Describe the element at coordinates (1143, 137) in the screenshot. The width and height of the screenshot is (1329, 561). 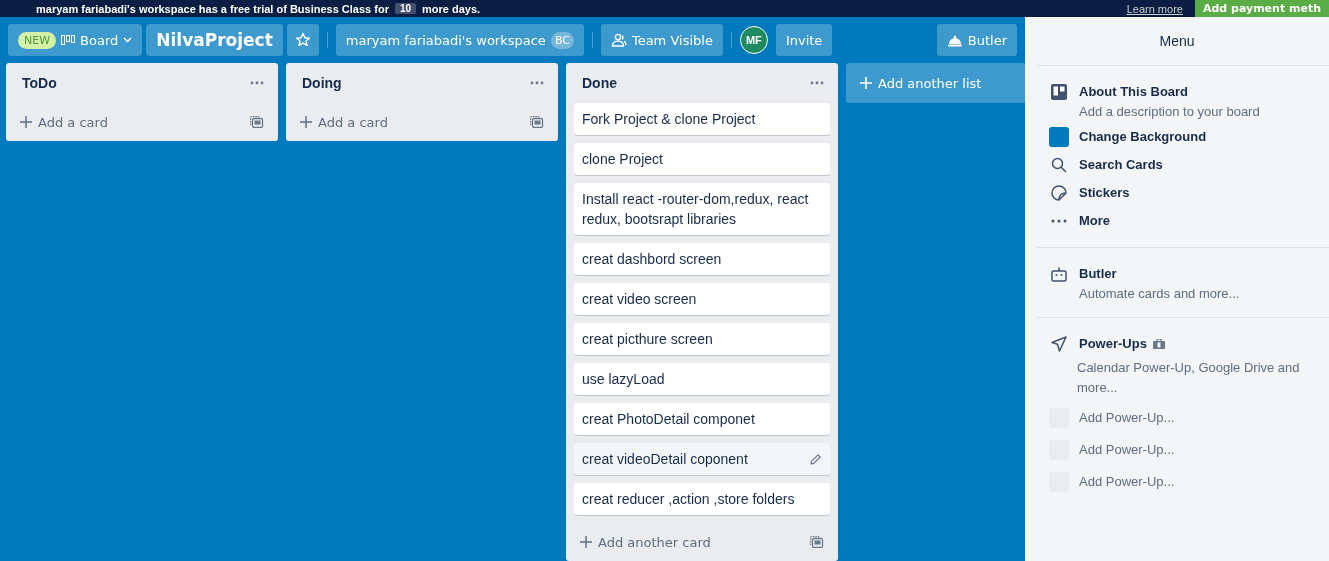
I see `menu-item: Change Background` at that location.